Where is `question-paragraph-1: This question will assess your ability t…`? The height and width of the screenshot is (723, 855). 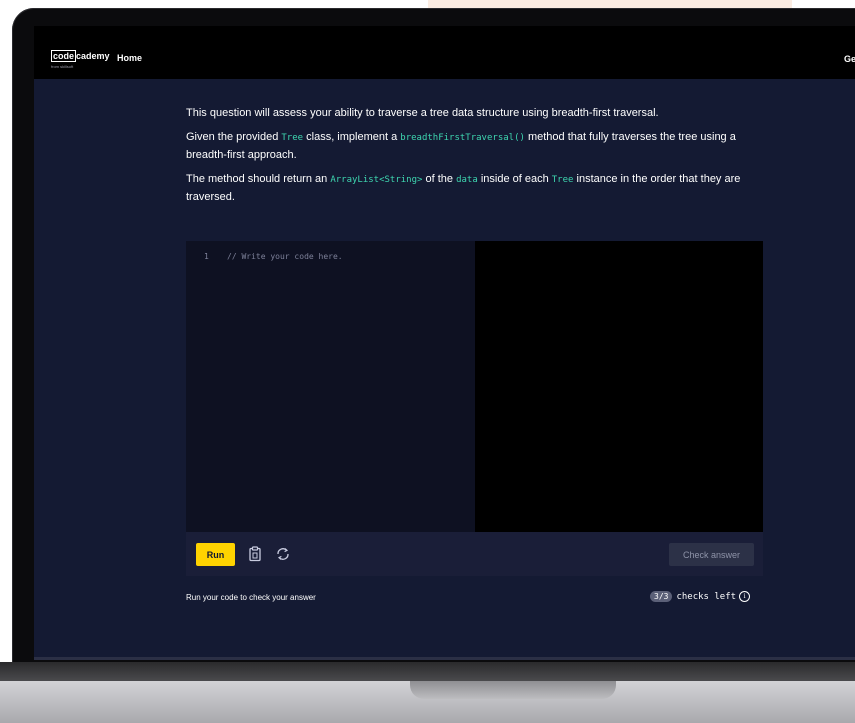
question-paragraph-1: This question will assess your ability t… is located at coordinates (422, 113).